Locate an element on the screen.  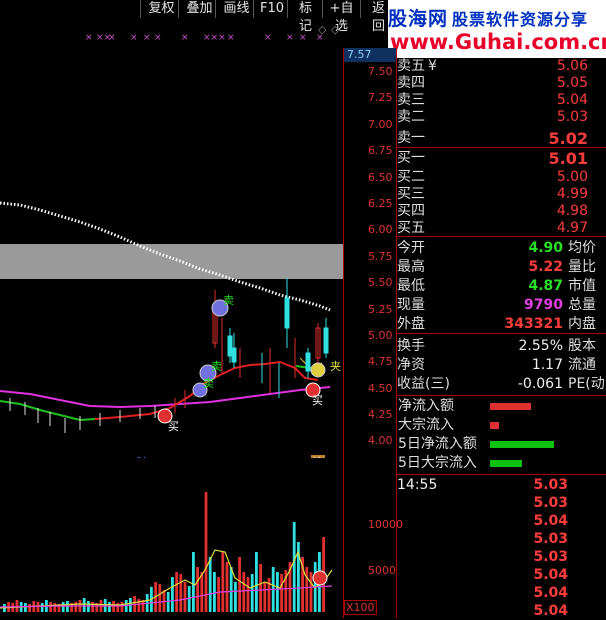
quote-row: 今开 4.90 均价 is located at coordinates (501, 248).